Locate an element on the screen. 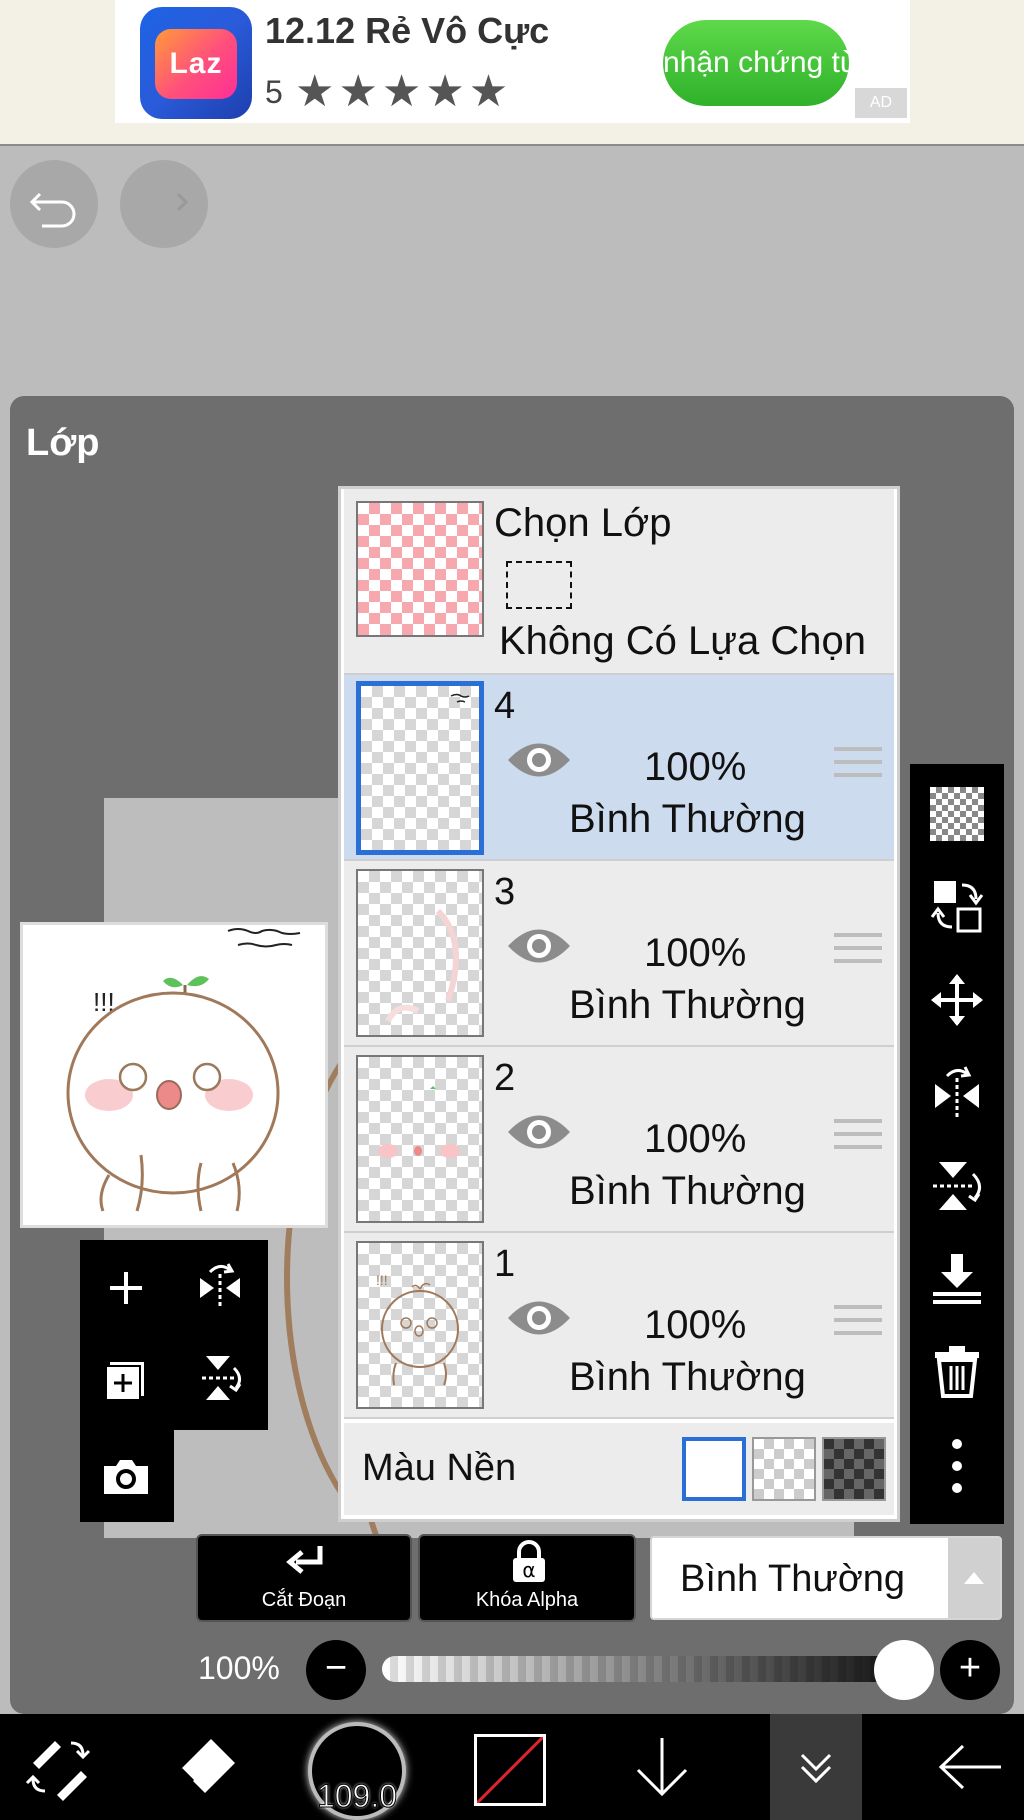  selection-layer-row: Chọn Lớp Không Có Lựa Chọn is located at coordinates (619, 582).